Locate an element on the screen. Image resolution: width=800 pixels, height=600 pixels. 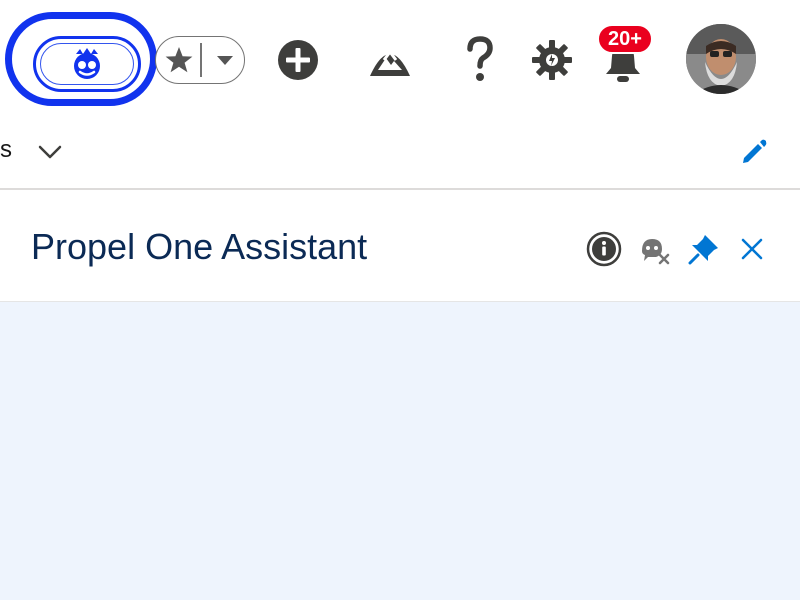
star-icon is located at coordinates (179, 60).